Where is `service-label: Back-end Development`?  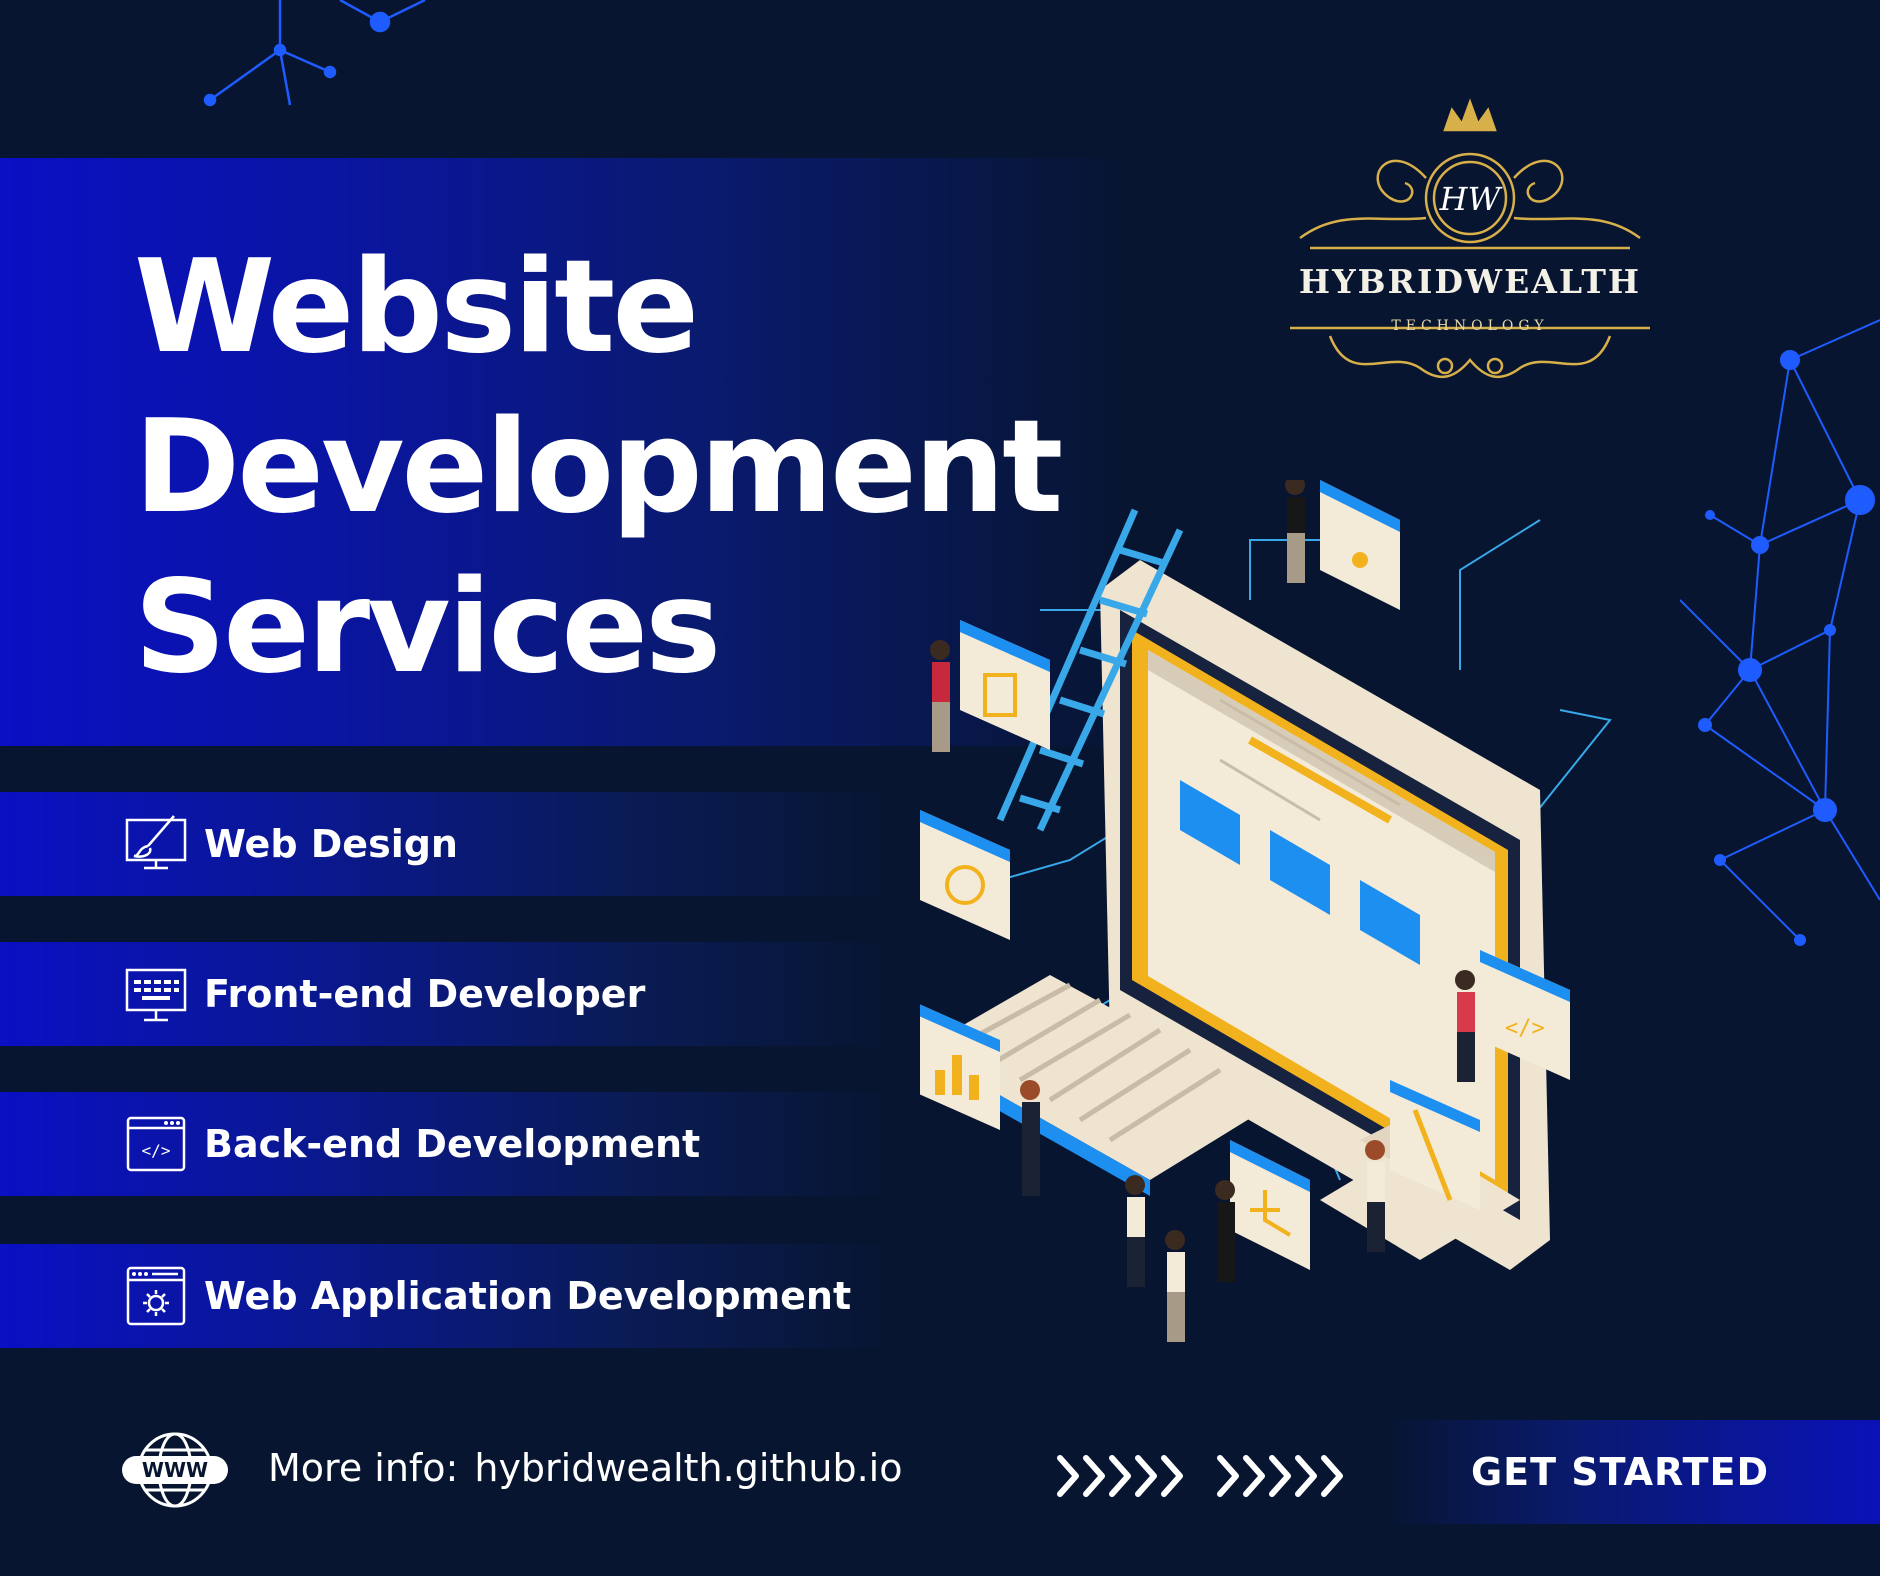 service-label: Back-end Development is located at coordinates (452, 1144).